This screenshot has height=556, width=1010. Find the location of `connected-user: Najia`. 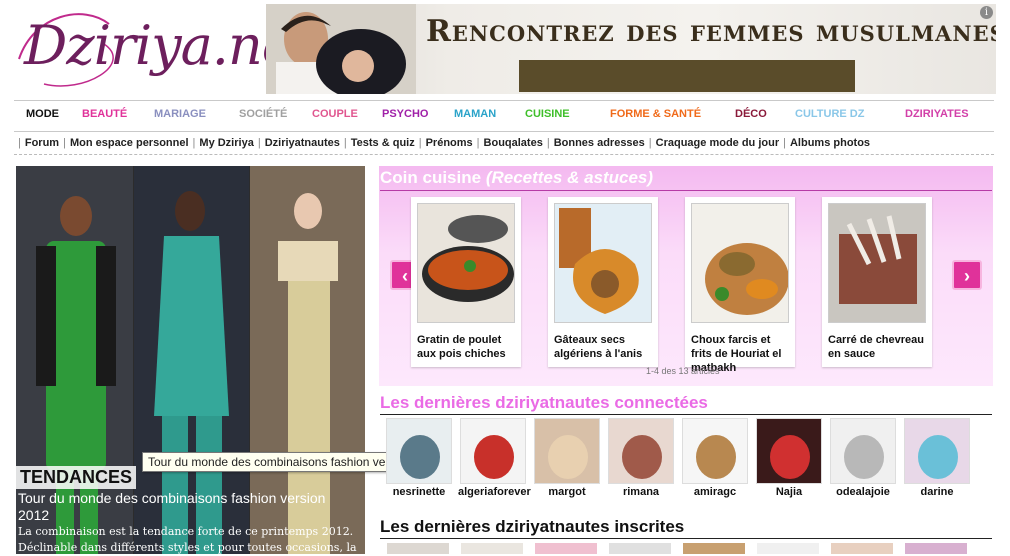

connected-user: Najia is located at coordinates (789, 458).